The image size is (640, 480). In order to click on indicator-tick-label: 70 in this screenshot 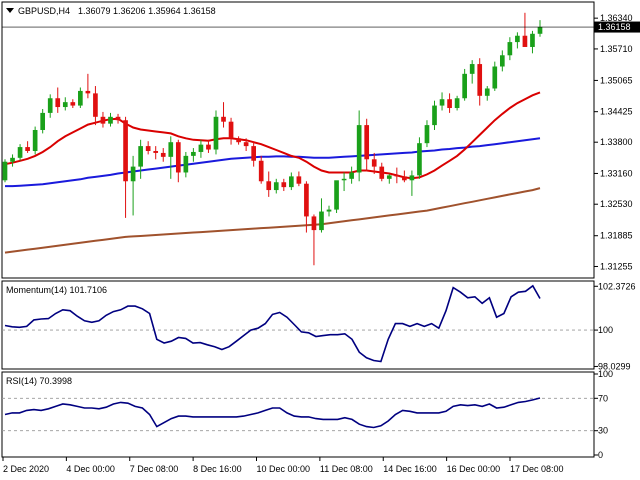, I will do `click(603, 398)`.